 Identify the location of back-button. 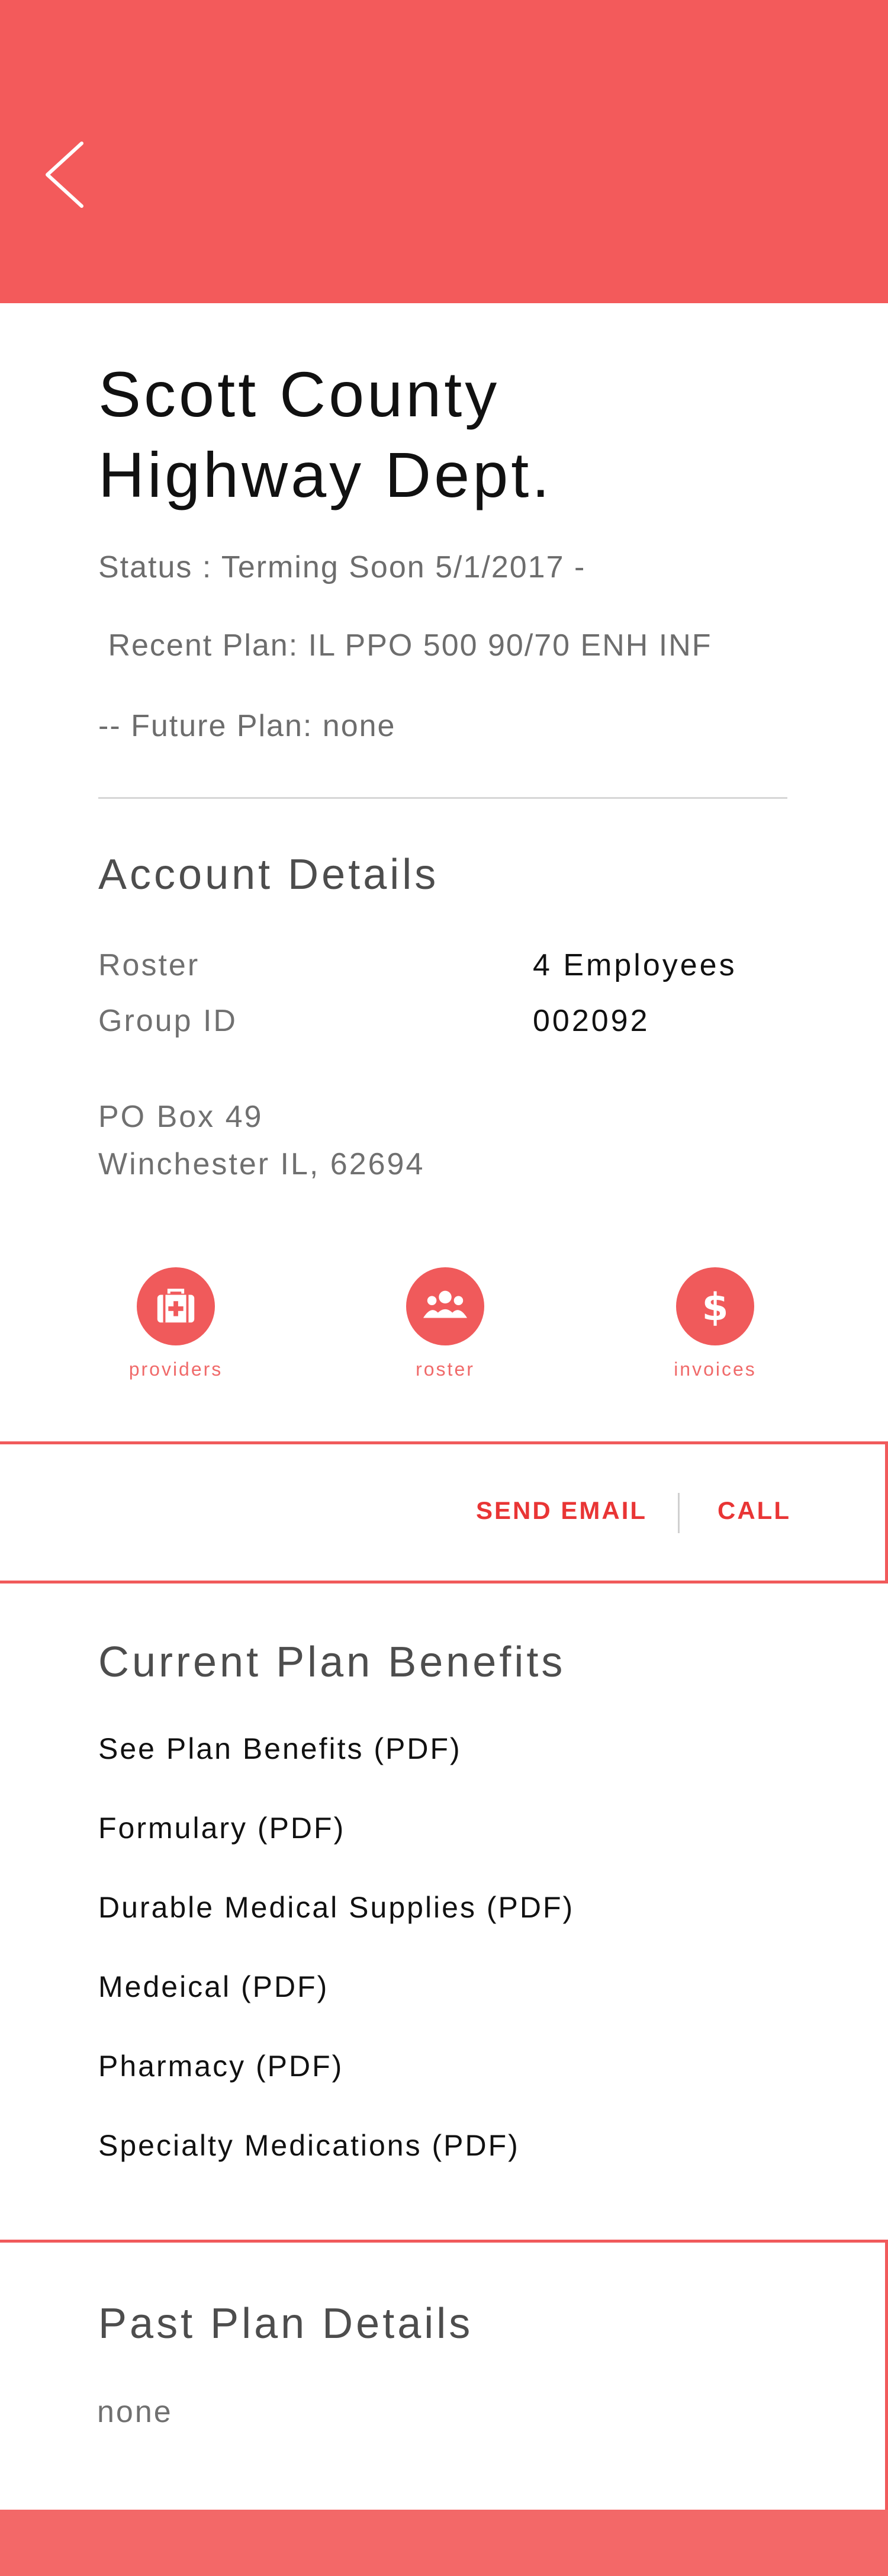
(65, 174).